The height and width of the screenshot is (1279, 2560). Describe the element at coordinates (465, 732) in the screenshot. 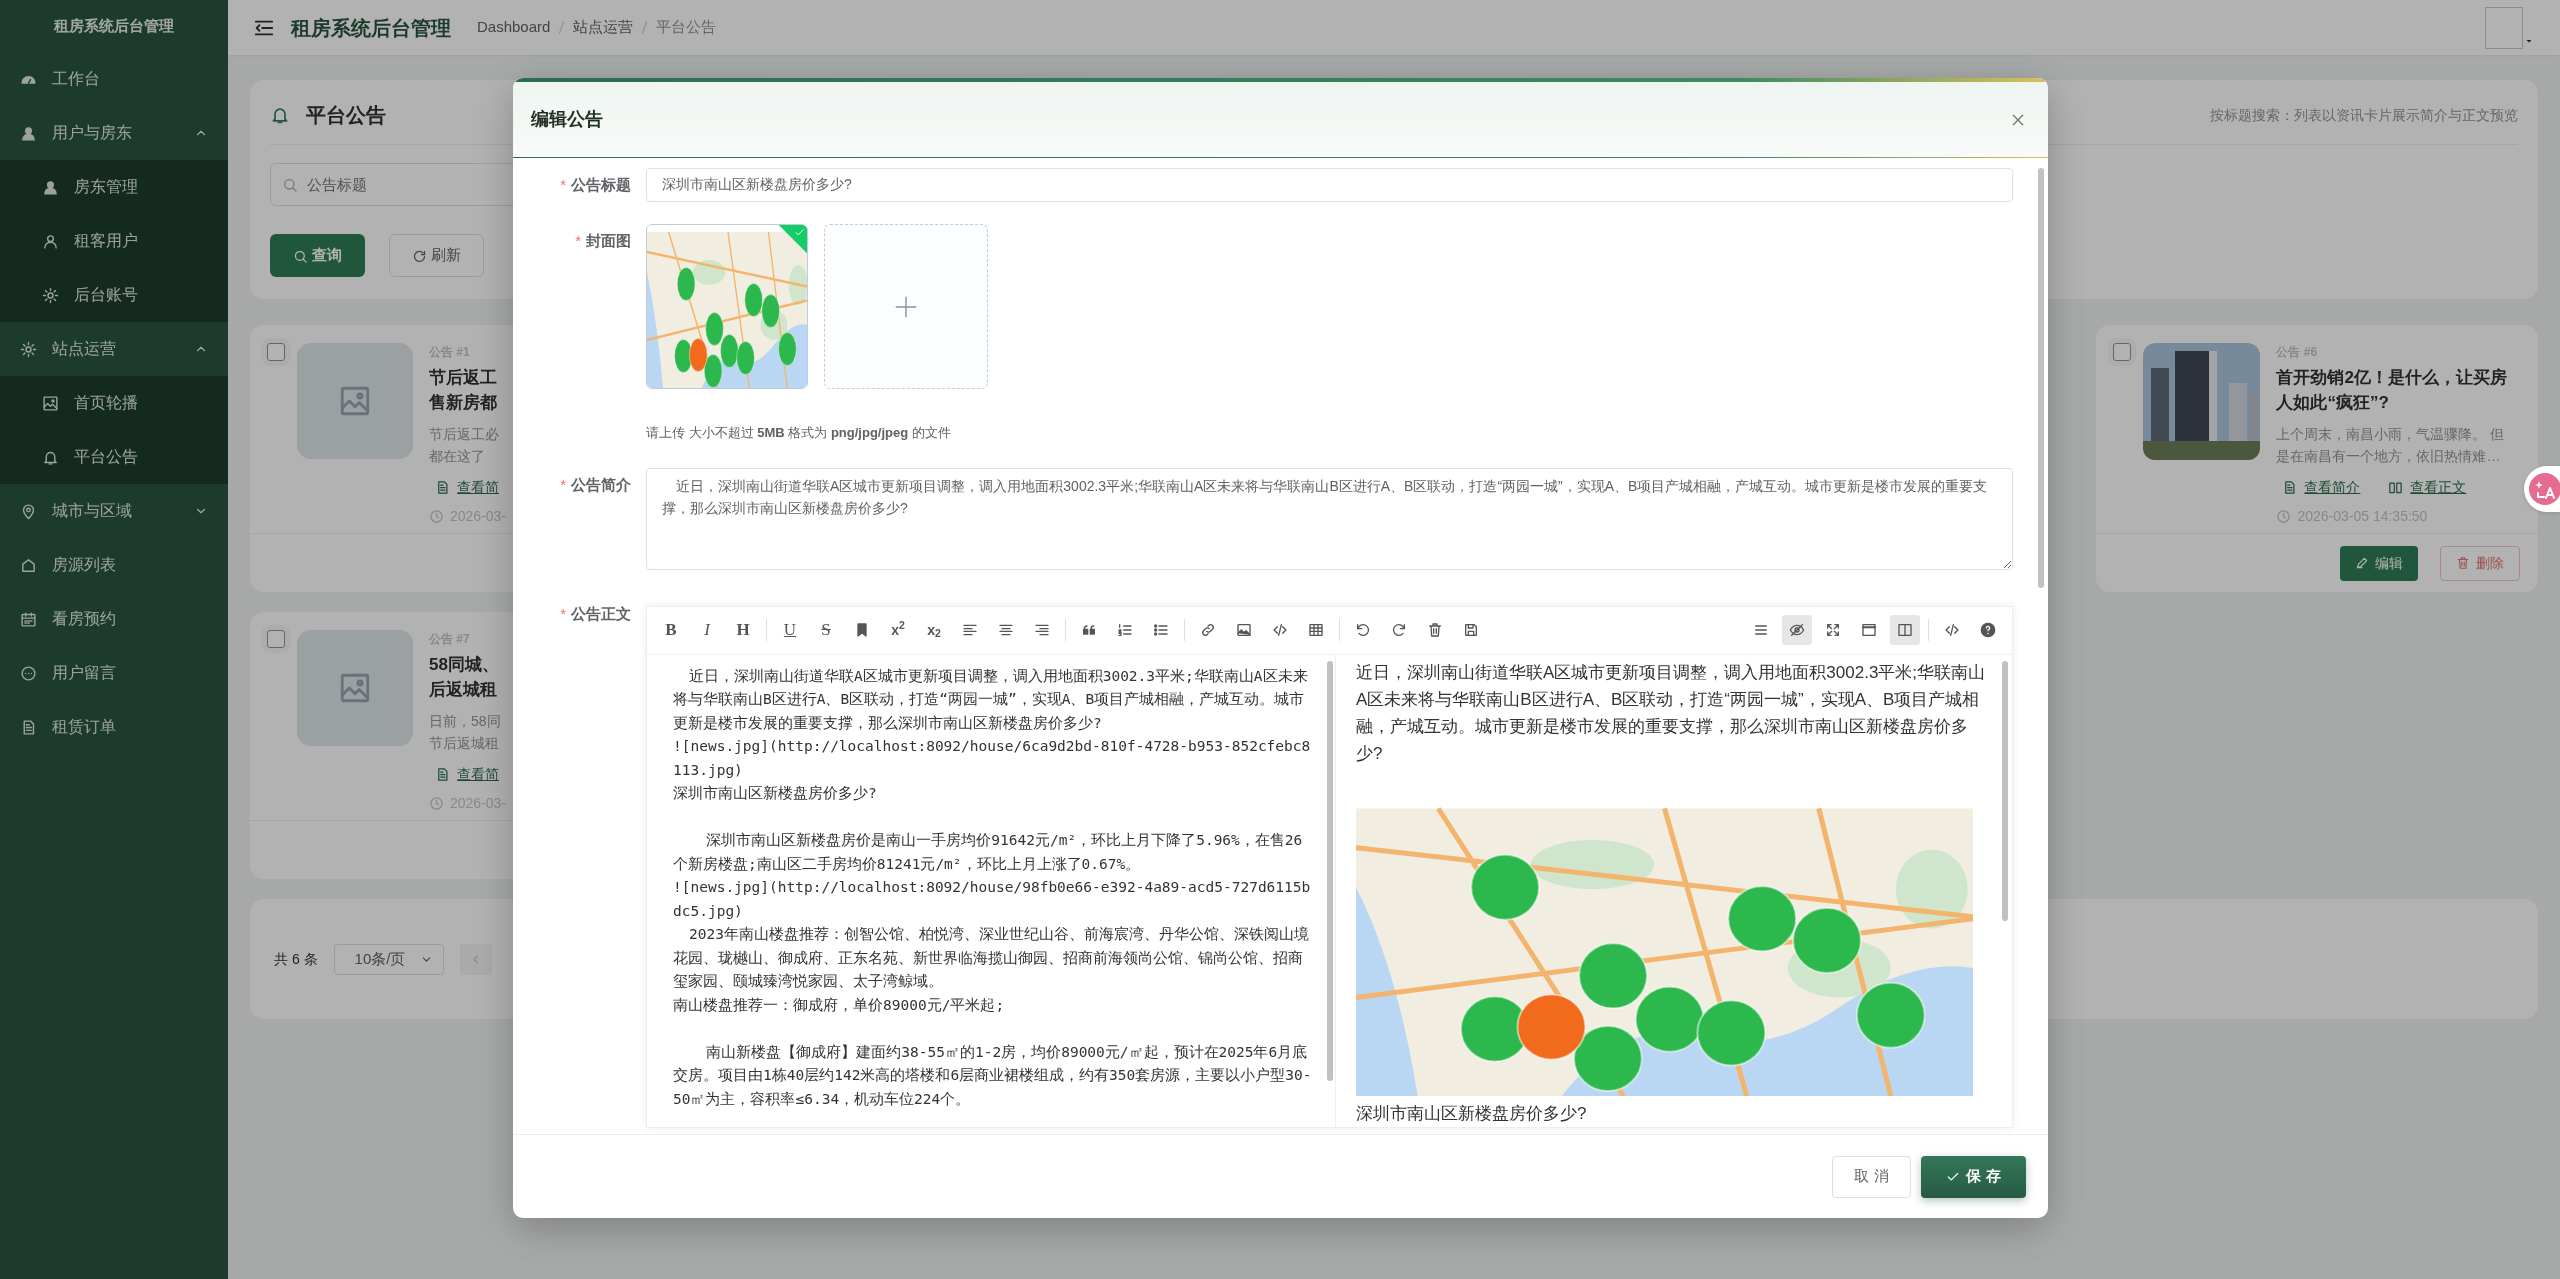

I see `card-summary: 日前，58同 节后返城租` at that location.